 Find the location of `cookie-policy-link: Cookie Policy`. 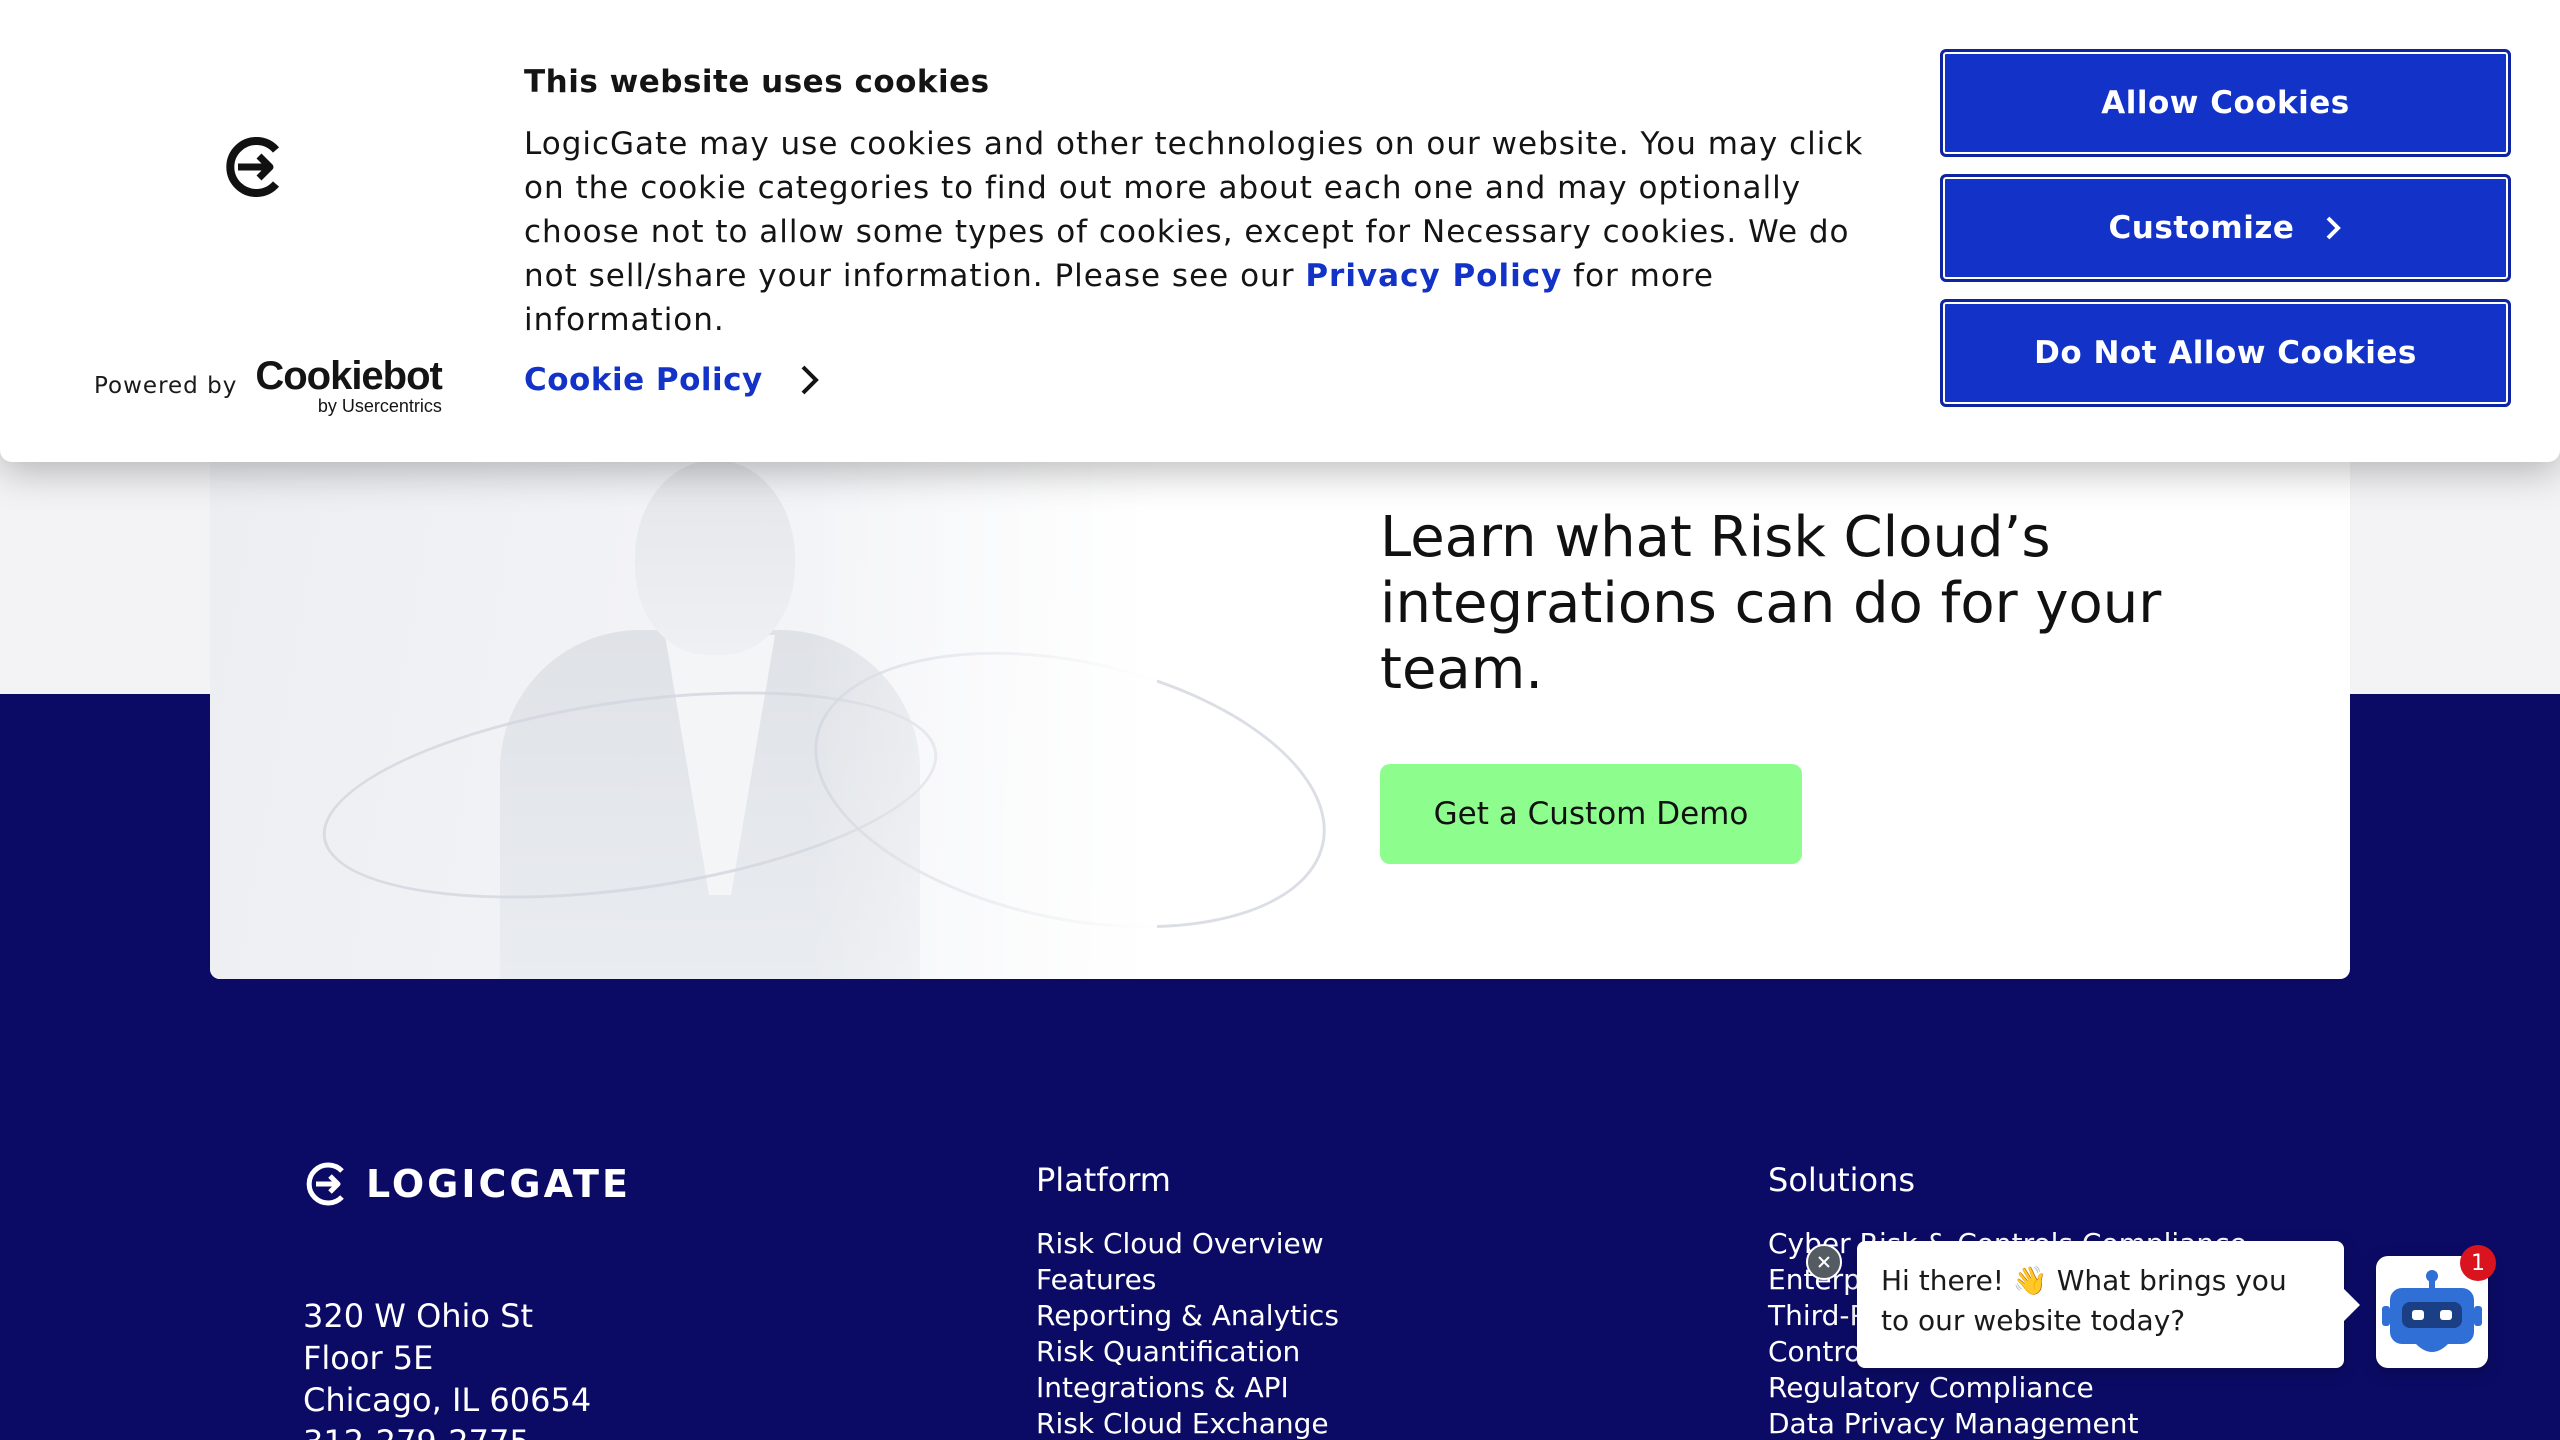

cookie-policy-link: Cookie Policy is located at coordinates (672, 380).